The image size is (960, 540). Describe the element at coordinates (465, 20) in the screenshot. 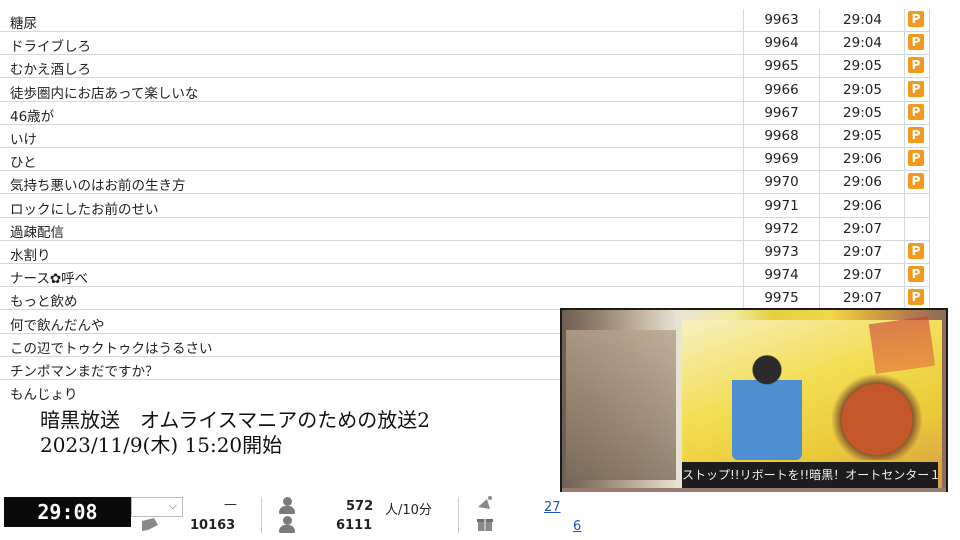

I see `comment-row: 糖尿 9963 29:04 P` at that location.